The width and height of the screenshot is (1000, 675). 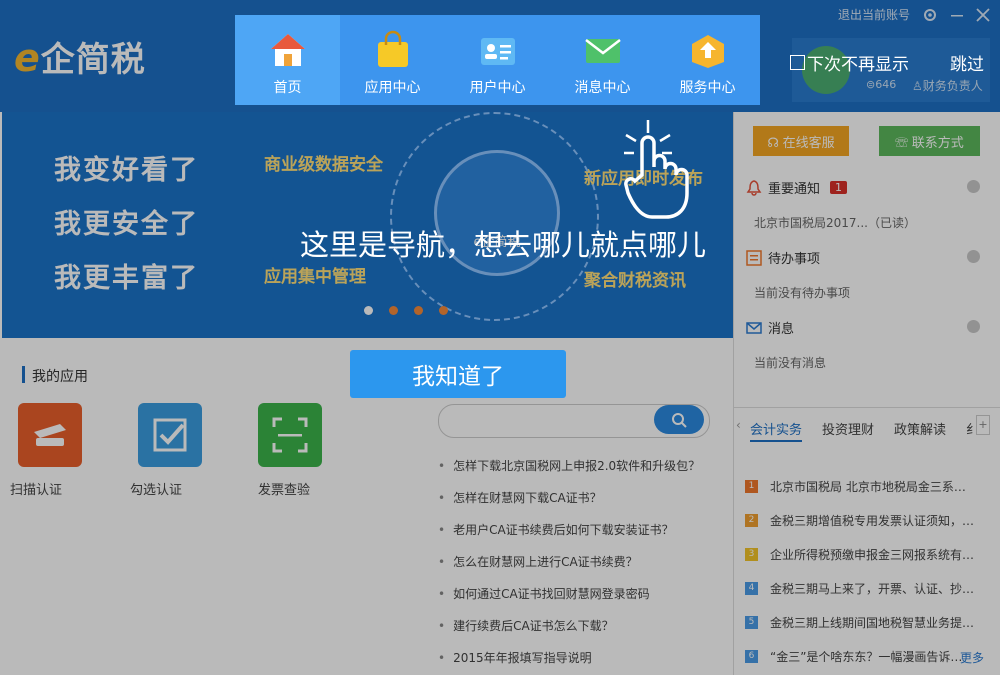 I want to click on nav-item-home-highlight: 首页, so click(x=287, y=60).